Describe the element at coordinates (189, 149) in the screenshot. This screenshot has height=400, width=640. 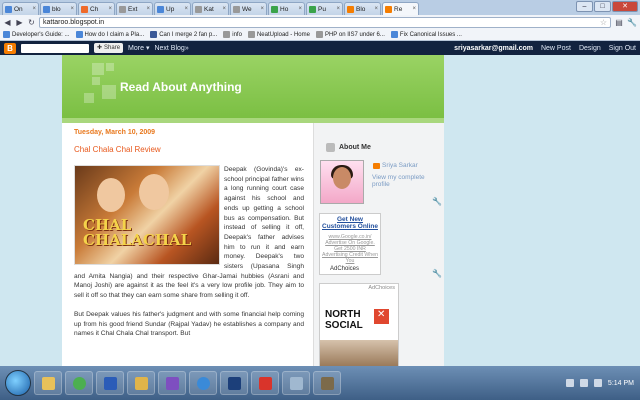
I see `post-title: Chal Chala Chal Review` at that location.